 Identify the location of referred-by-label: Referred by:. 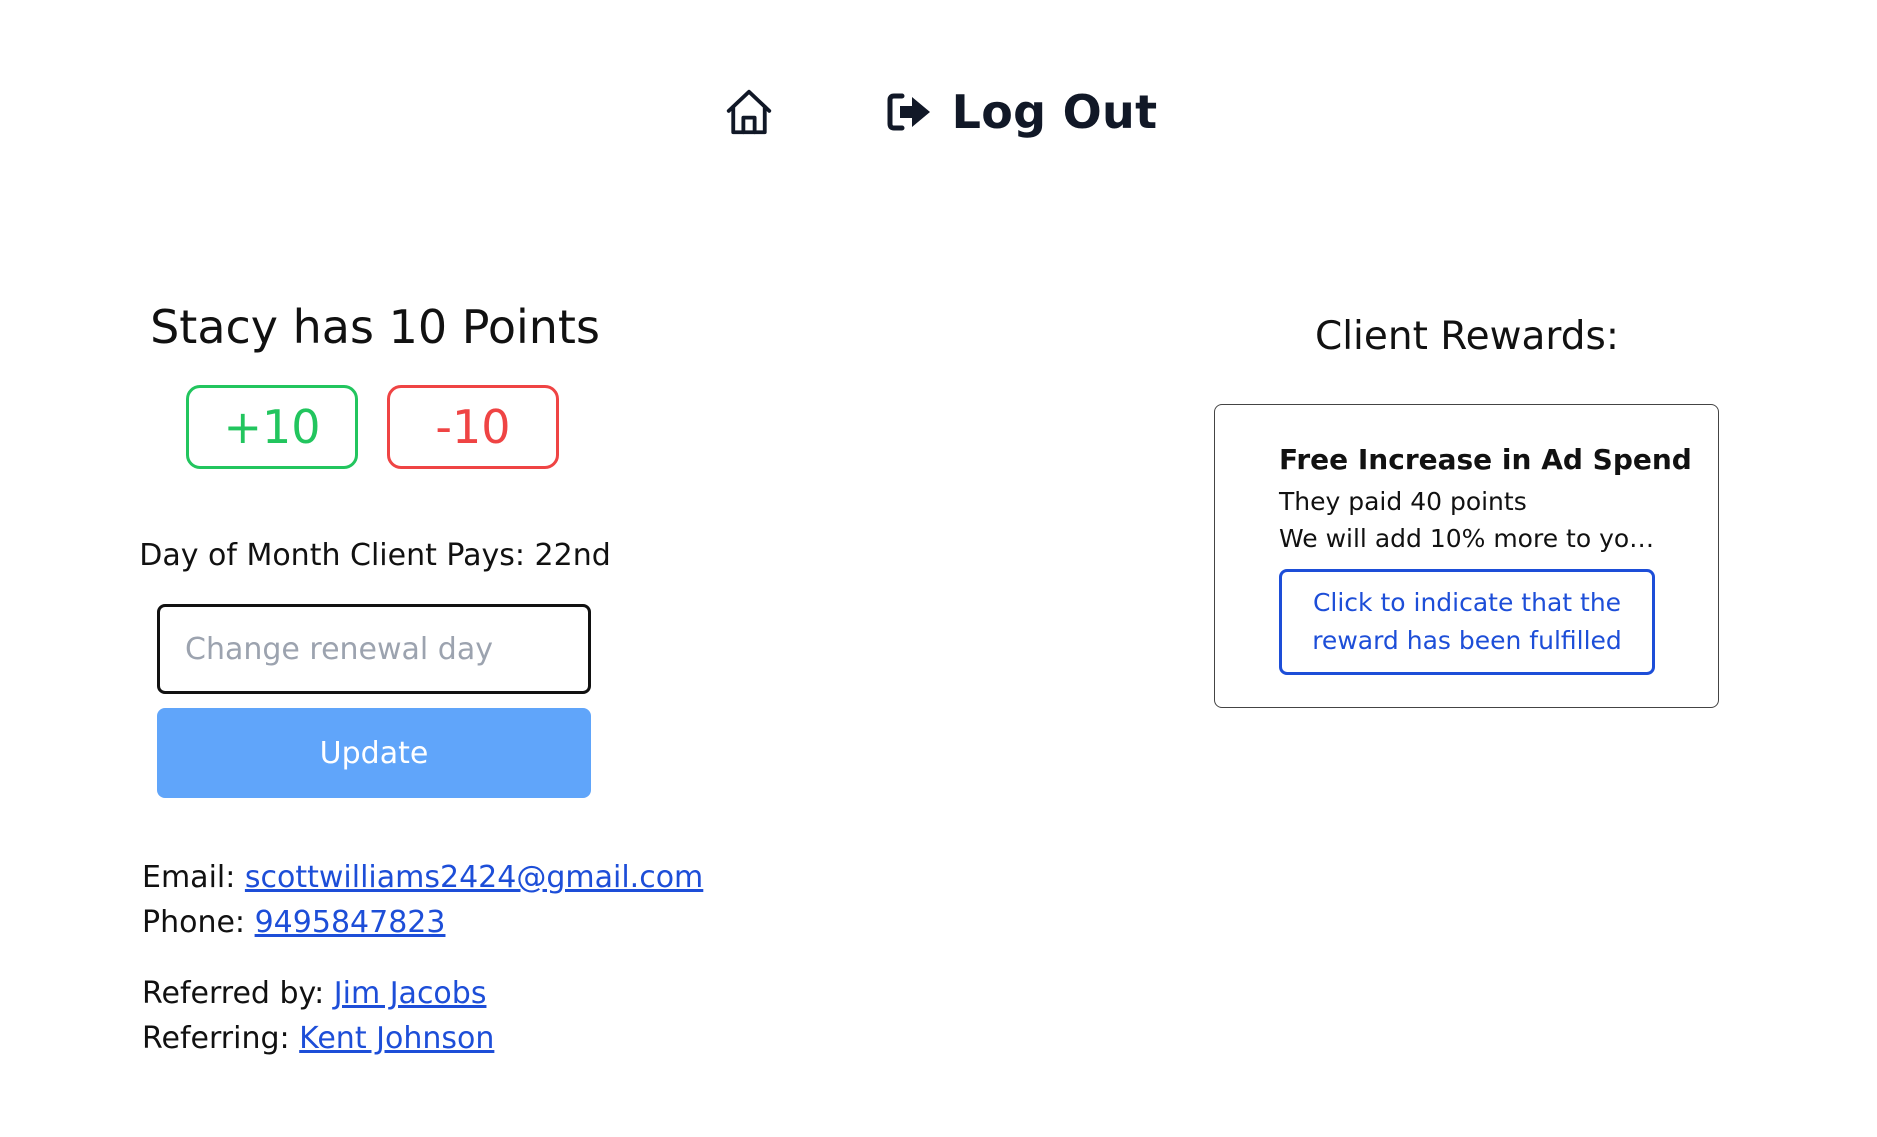
(233, 993).